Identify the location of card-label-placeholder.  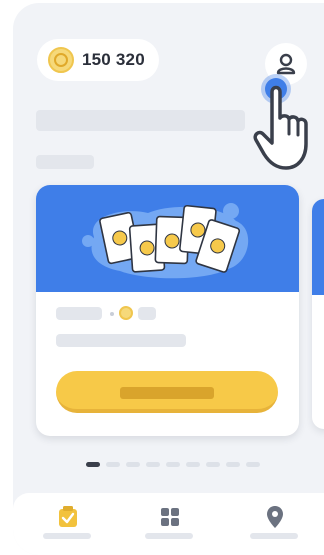
(79, 313).